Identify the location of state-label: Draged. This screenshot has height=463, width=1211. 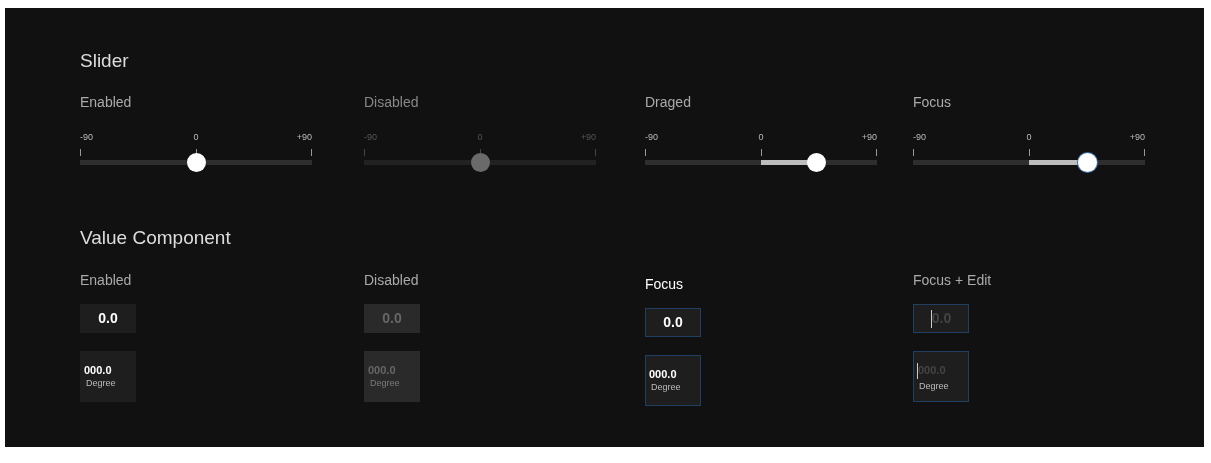
(668, 102).